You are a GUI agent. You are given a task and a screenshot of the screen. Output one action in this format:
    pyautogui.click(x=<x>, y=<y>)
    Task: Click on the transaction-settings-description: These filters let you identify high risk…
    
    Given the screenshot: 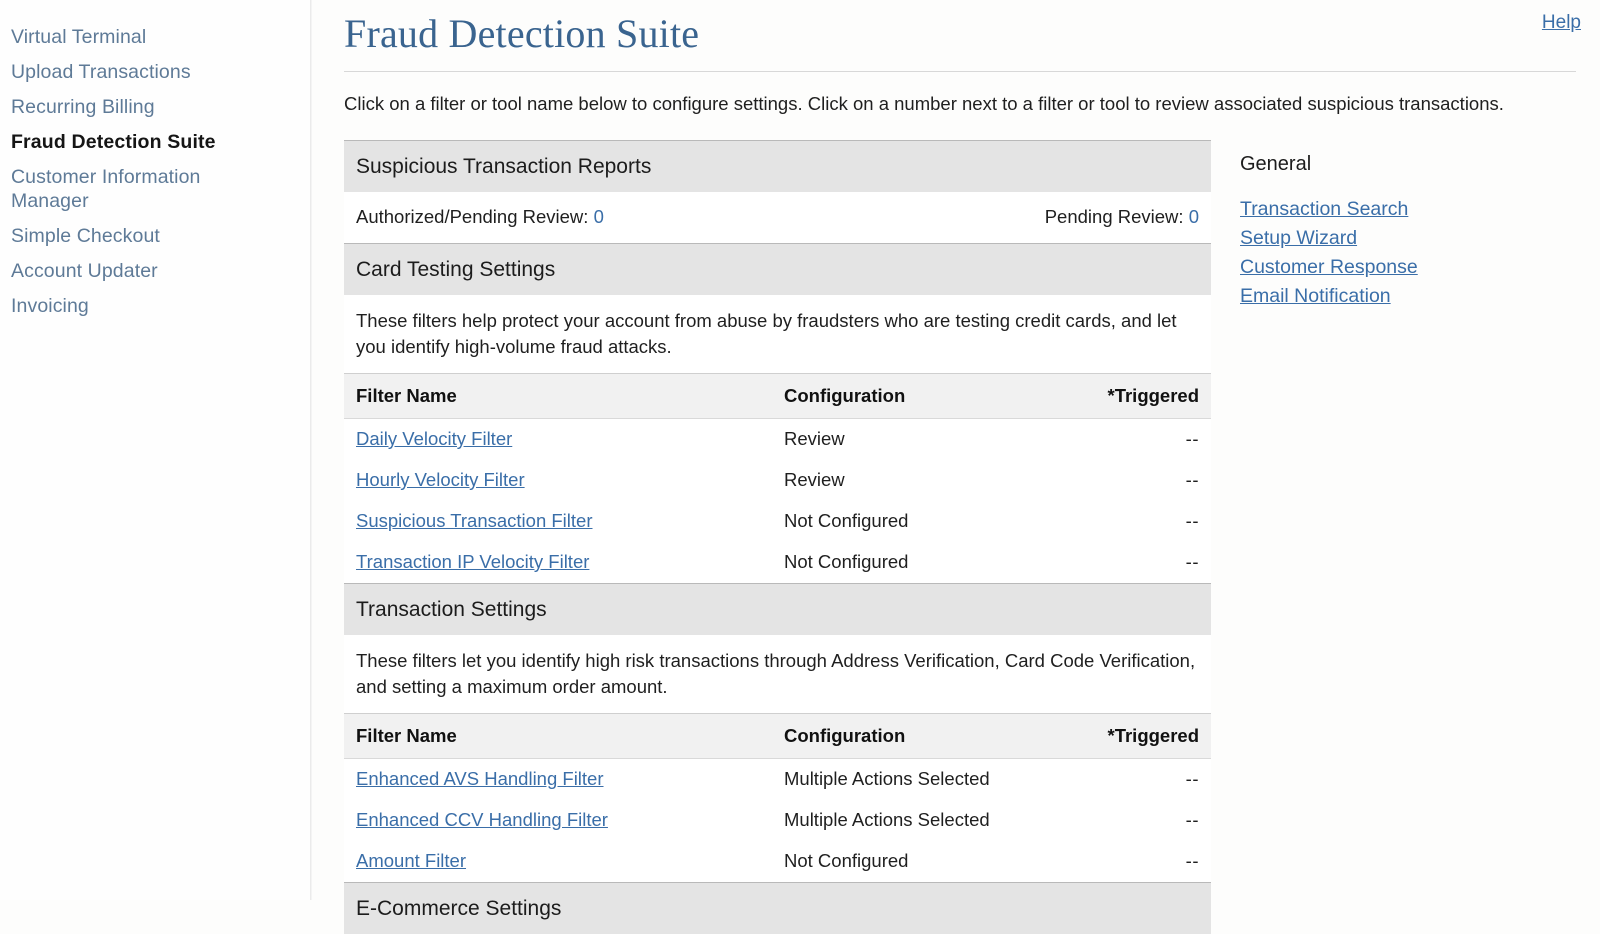 What is the action you would take?
    pyautogui.click(x=777, y=673)
    